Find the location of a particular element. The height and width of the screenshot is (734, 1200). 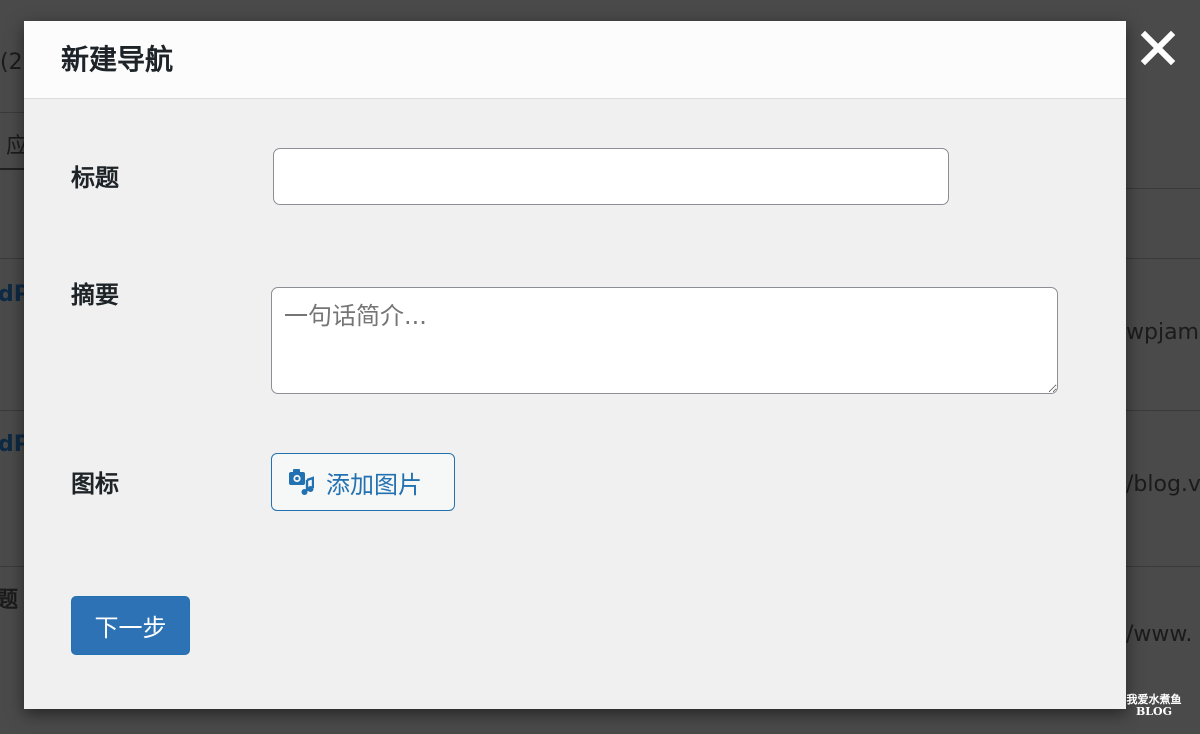

next-step-button: 下一步 is located at coordinates (130, 625).